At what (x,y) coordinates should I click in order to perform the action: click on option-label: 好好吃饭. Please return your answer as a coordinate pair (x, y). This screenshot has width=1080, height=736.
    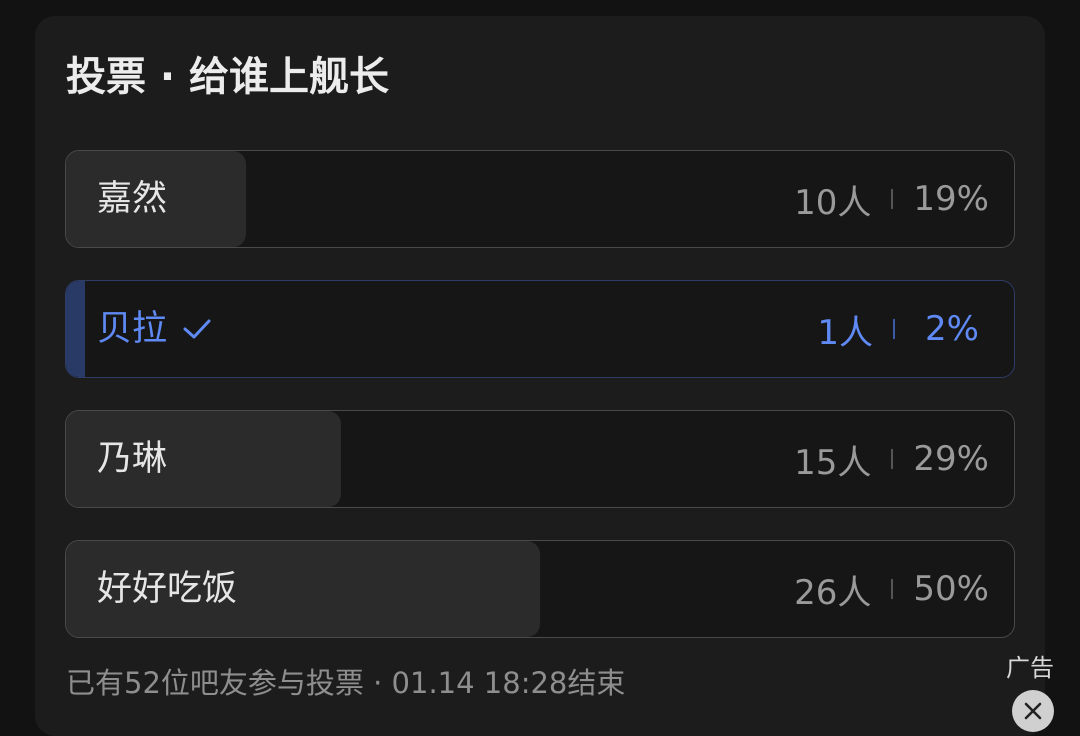
    Looking at the image, I should click on (167, 589).